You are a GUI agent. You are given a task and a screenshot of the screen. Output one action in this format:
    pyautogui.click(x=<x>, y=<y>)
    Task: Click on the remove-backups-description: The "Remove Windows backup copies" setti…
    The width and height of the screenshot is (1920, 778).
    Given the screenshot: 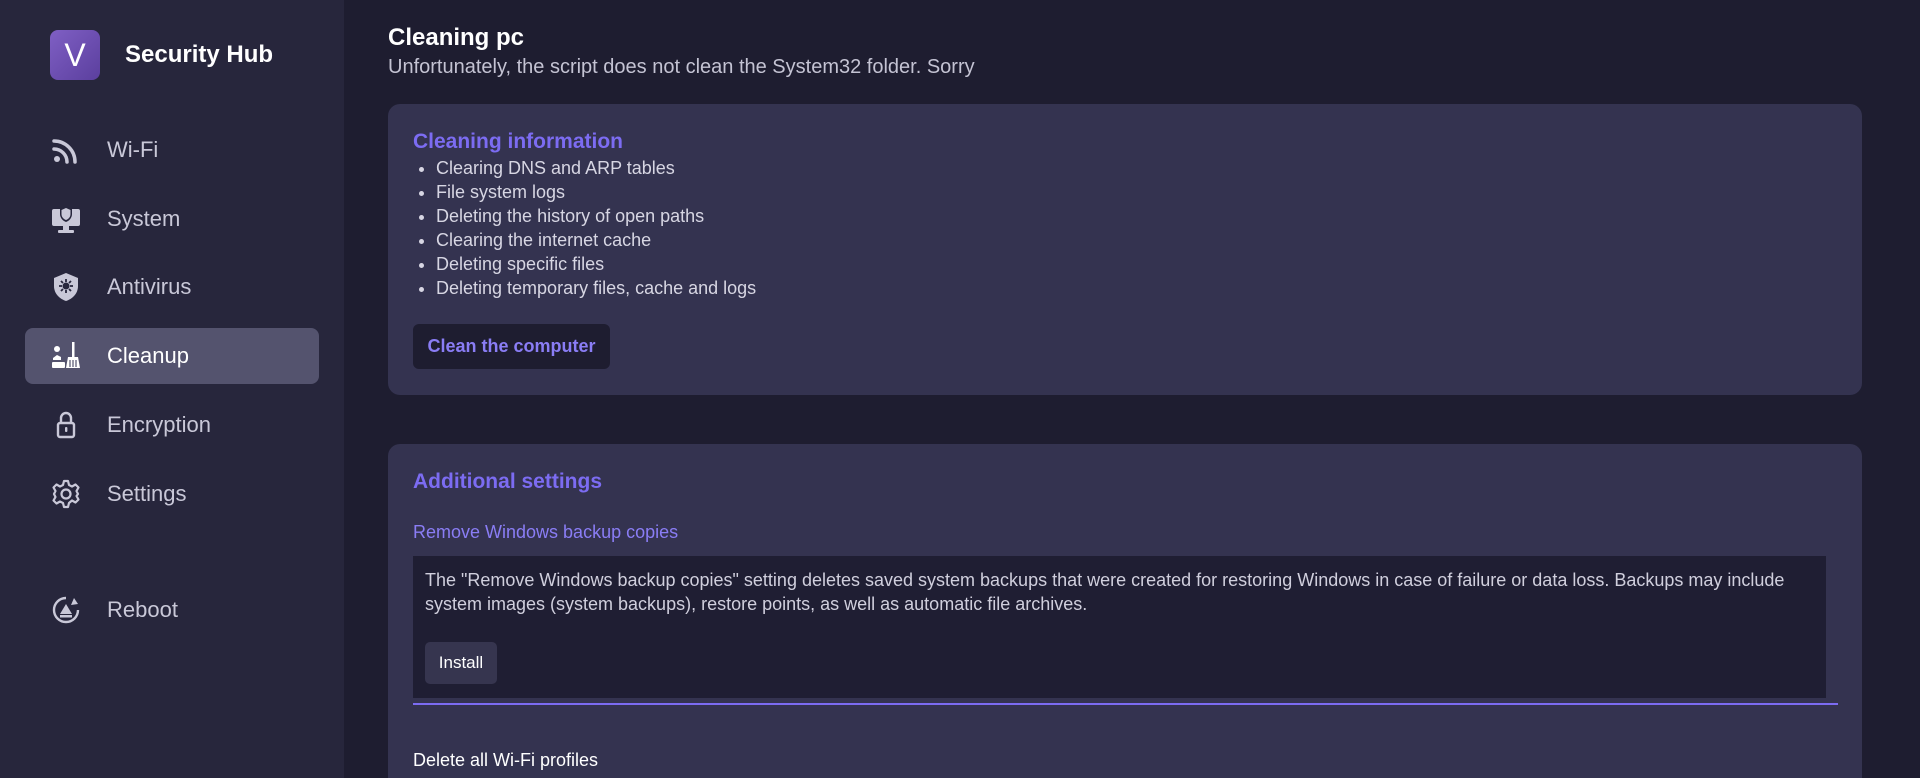 What is the action you would take?
    pyautogui.click(x=1105, y=592)
    